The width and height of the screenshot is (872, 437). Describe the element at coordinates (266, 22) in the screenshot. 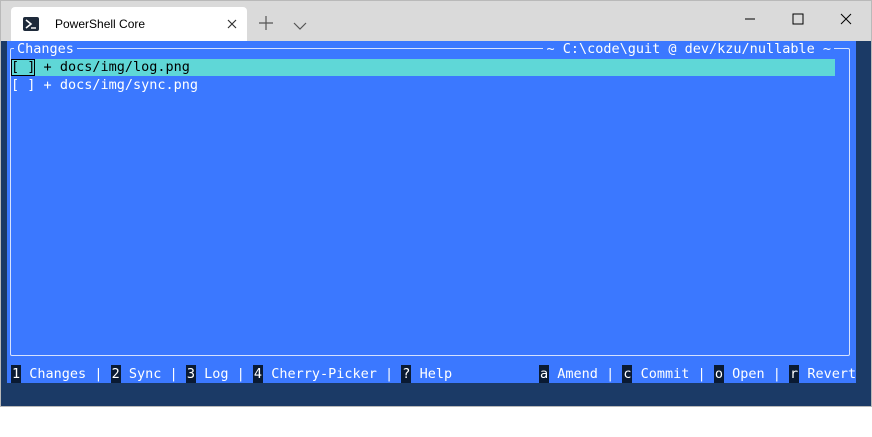

I see `plus-icon` at that location.